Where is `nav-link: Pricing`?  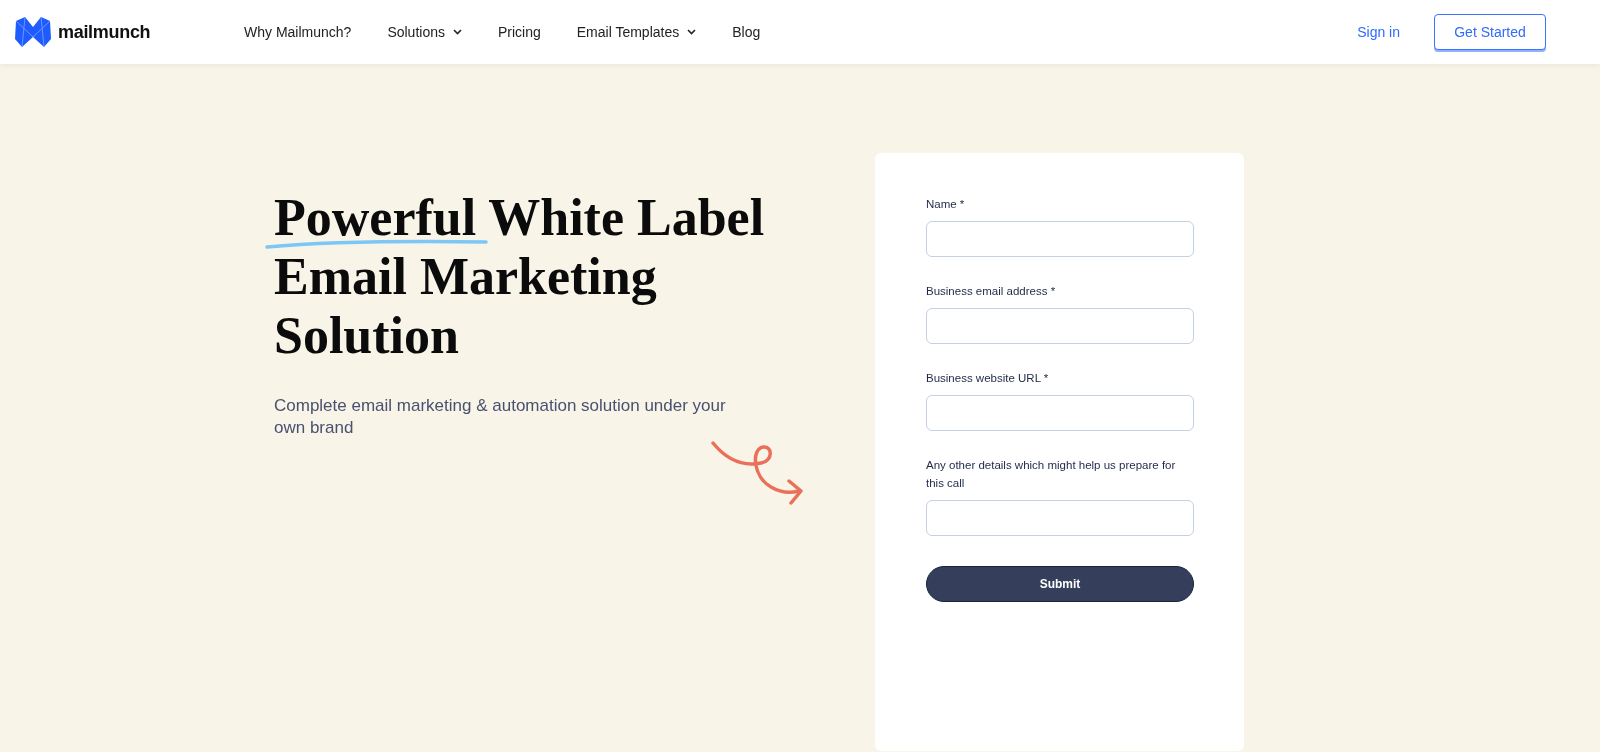
nav-link: Pricing is located at coordinates (519, 32).